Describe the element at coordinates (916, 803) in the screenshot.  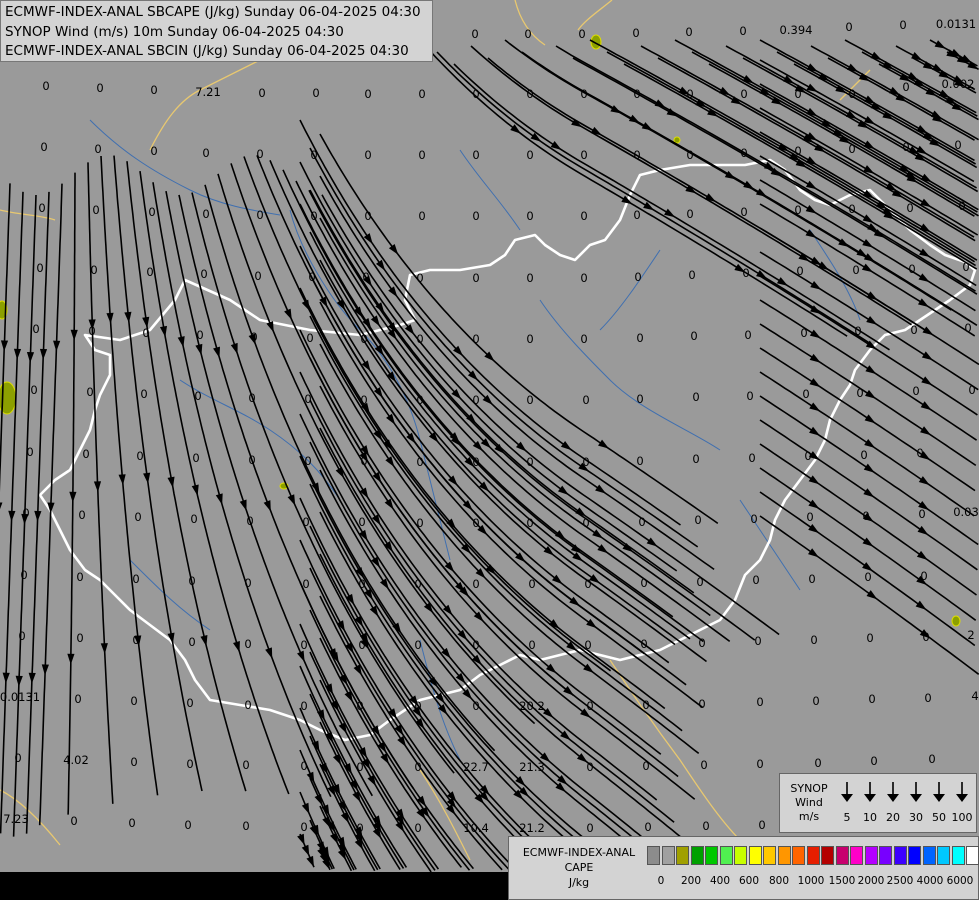
I see `wind-legend-item: 30` at that location.